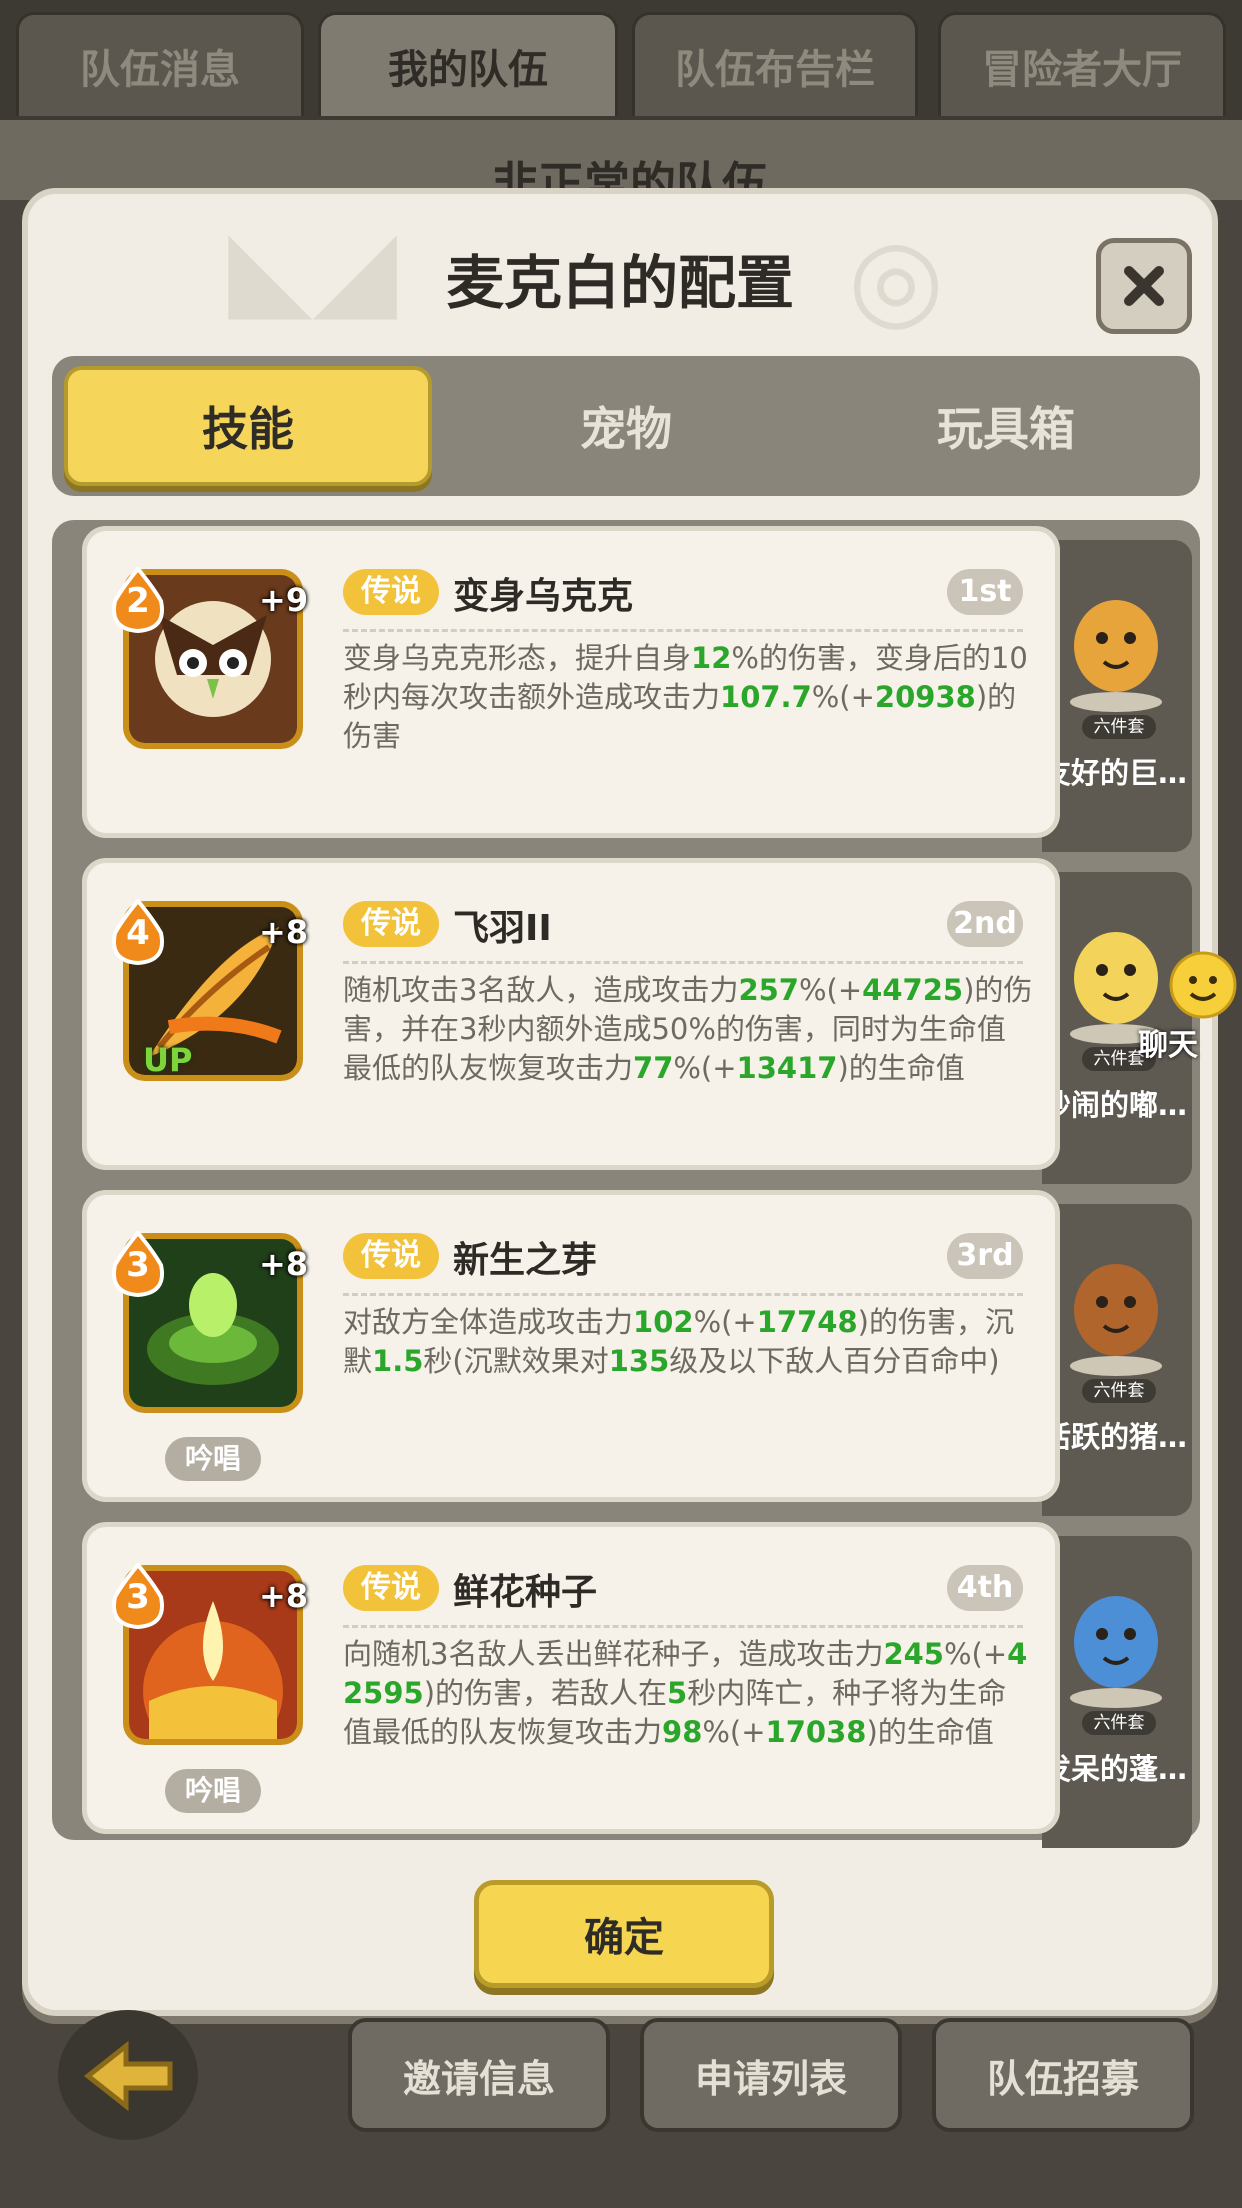 The width and height of the screenshot is (1242, 2208). What do you see at coordinates (545, 1693) in the screenshot?
I see `description-segment: )的伤害，若敌人在` at bounding box center [545, 1693].